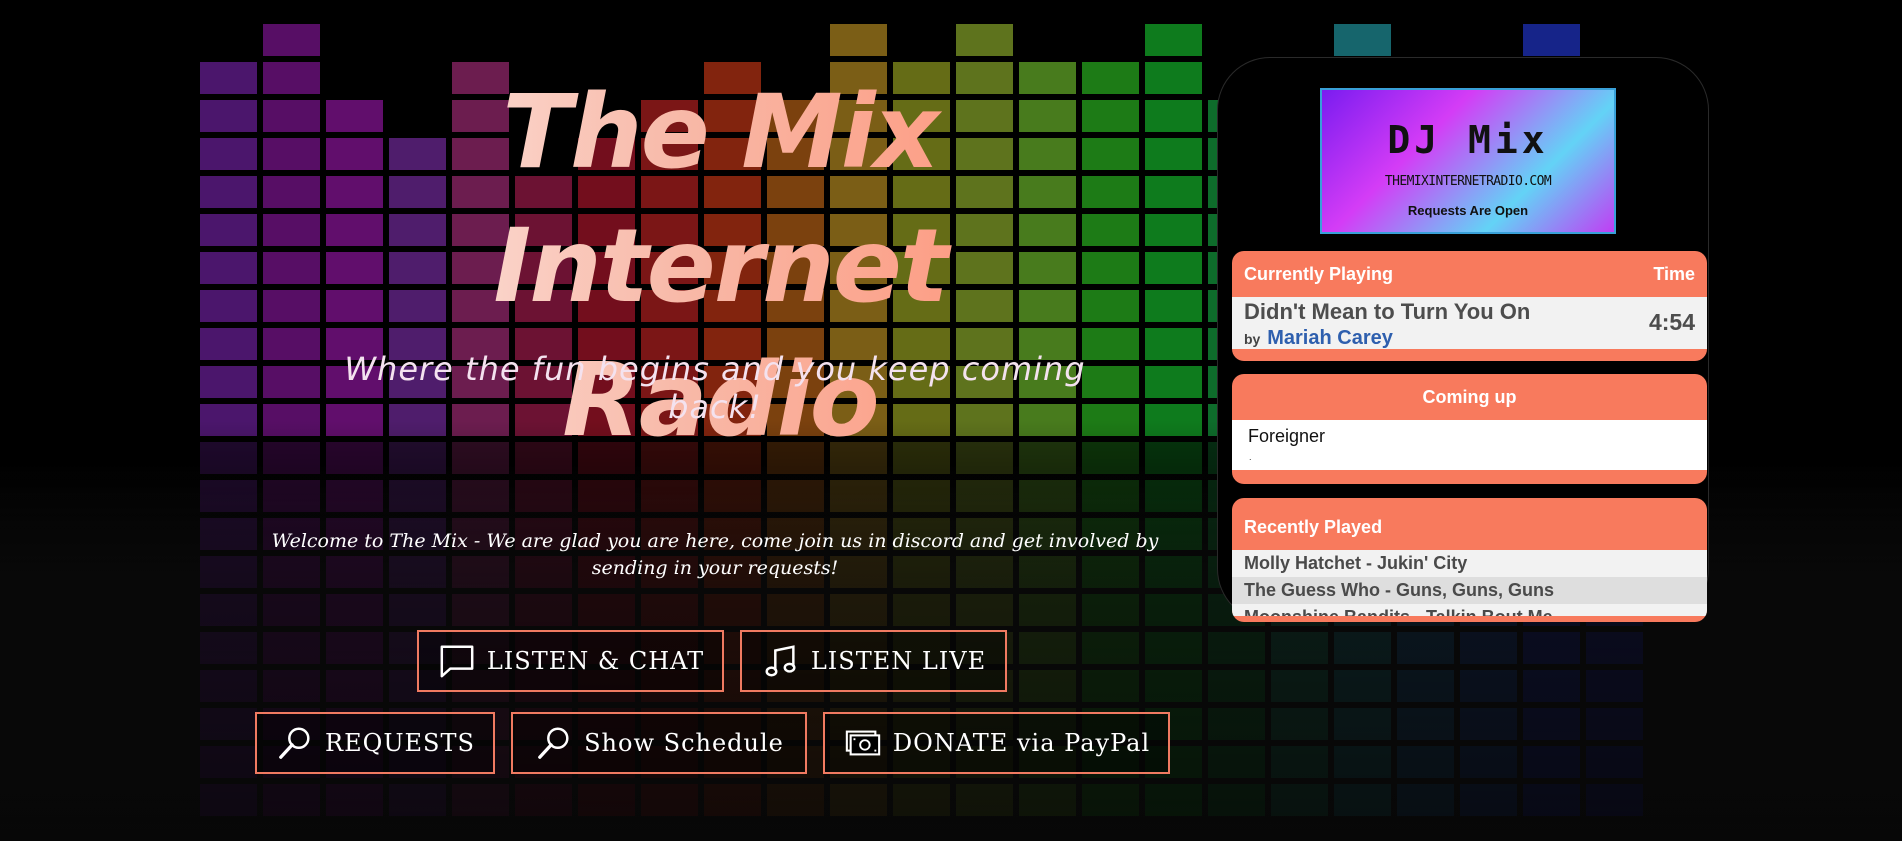 The width and height of the screenshot is (1902, 841). I want to click on speech-bubble-icon, so click(457, 661).